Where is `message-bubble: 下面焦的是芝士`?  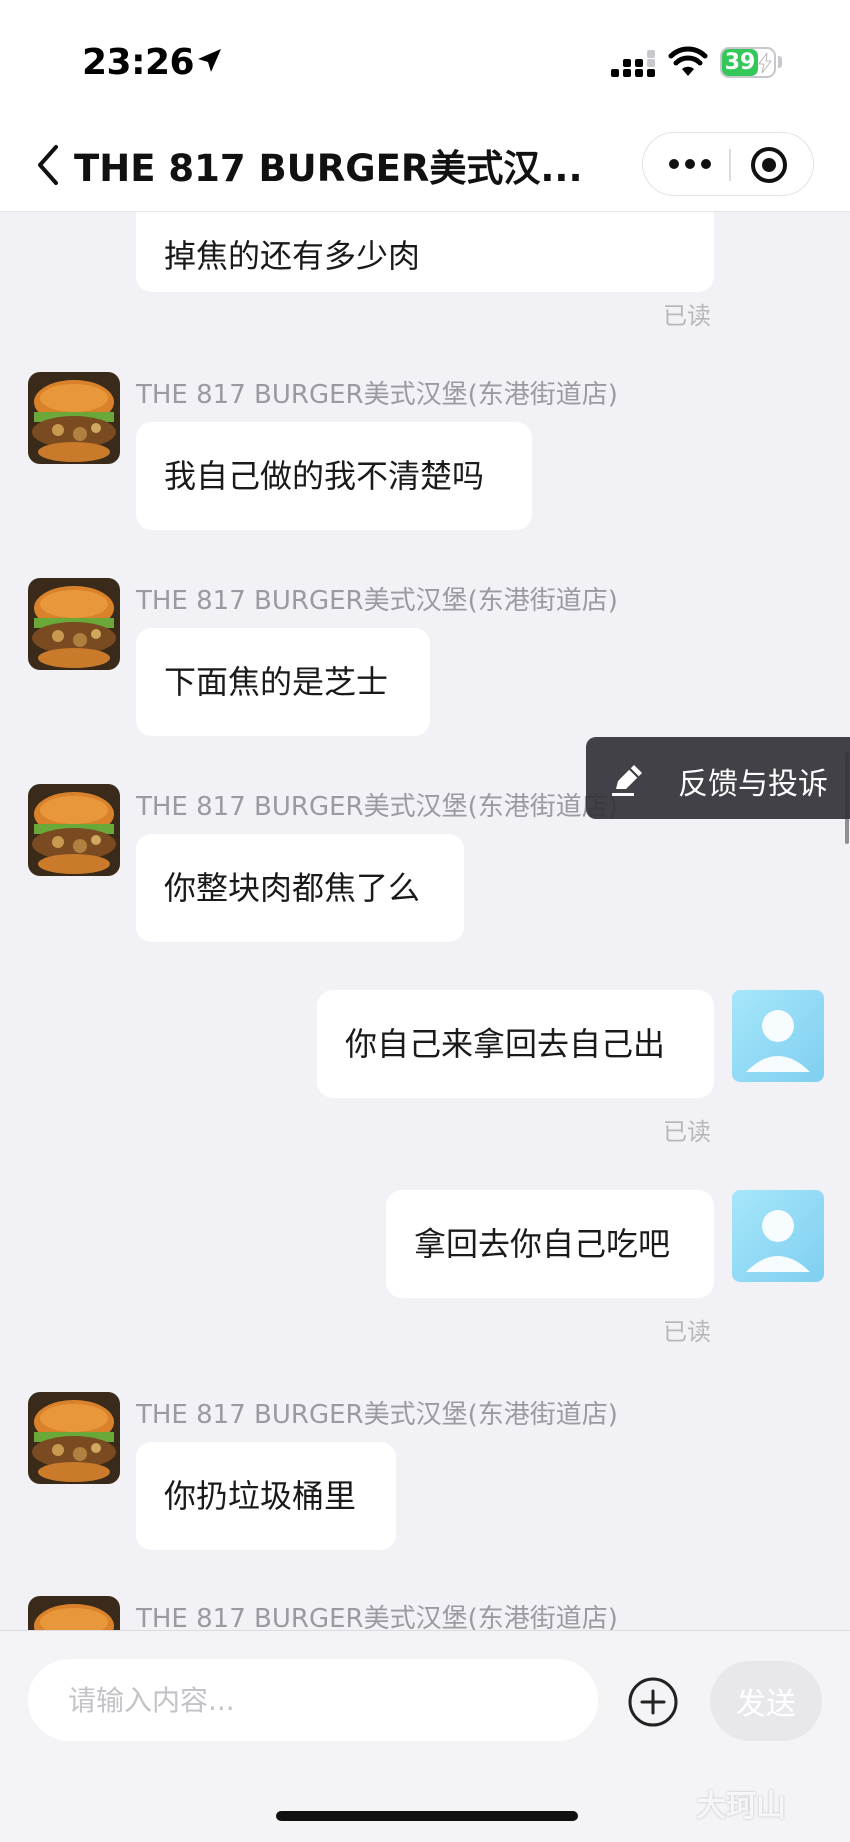
message-bubble: 下面焦的是芝士 is located at coordinates (283, 682).